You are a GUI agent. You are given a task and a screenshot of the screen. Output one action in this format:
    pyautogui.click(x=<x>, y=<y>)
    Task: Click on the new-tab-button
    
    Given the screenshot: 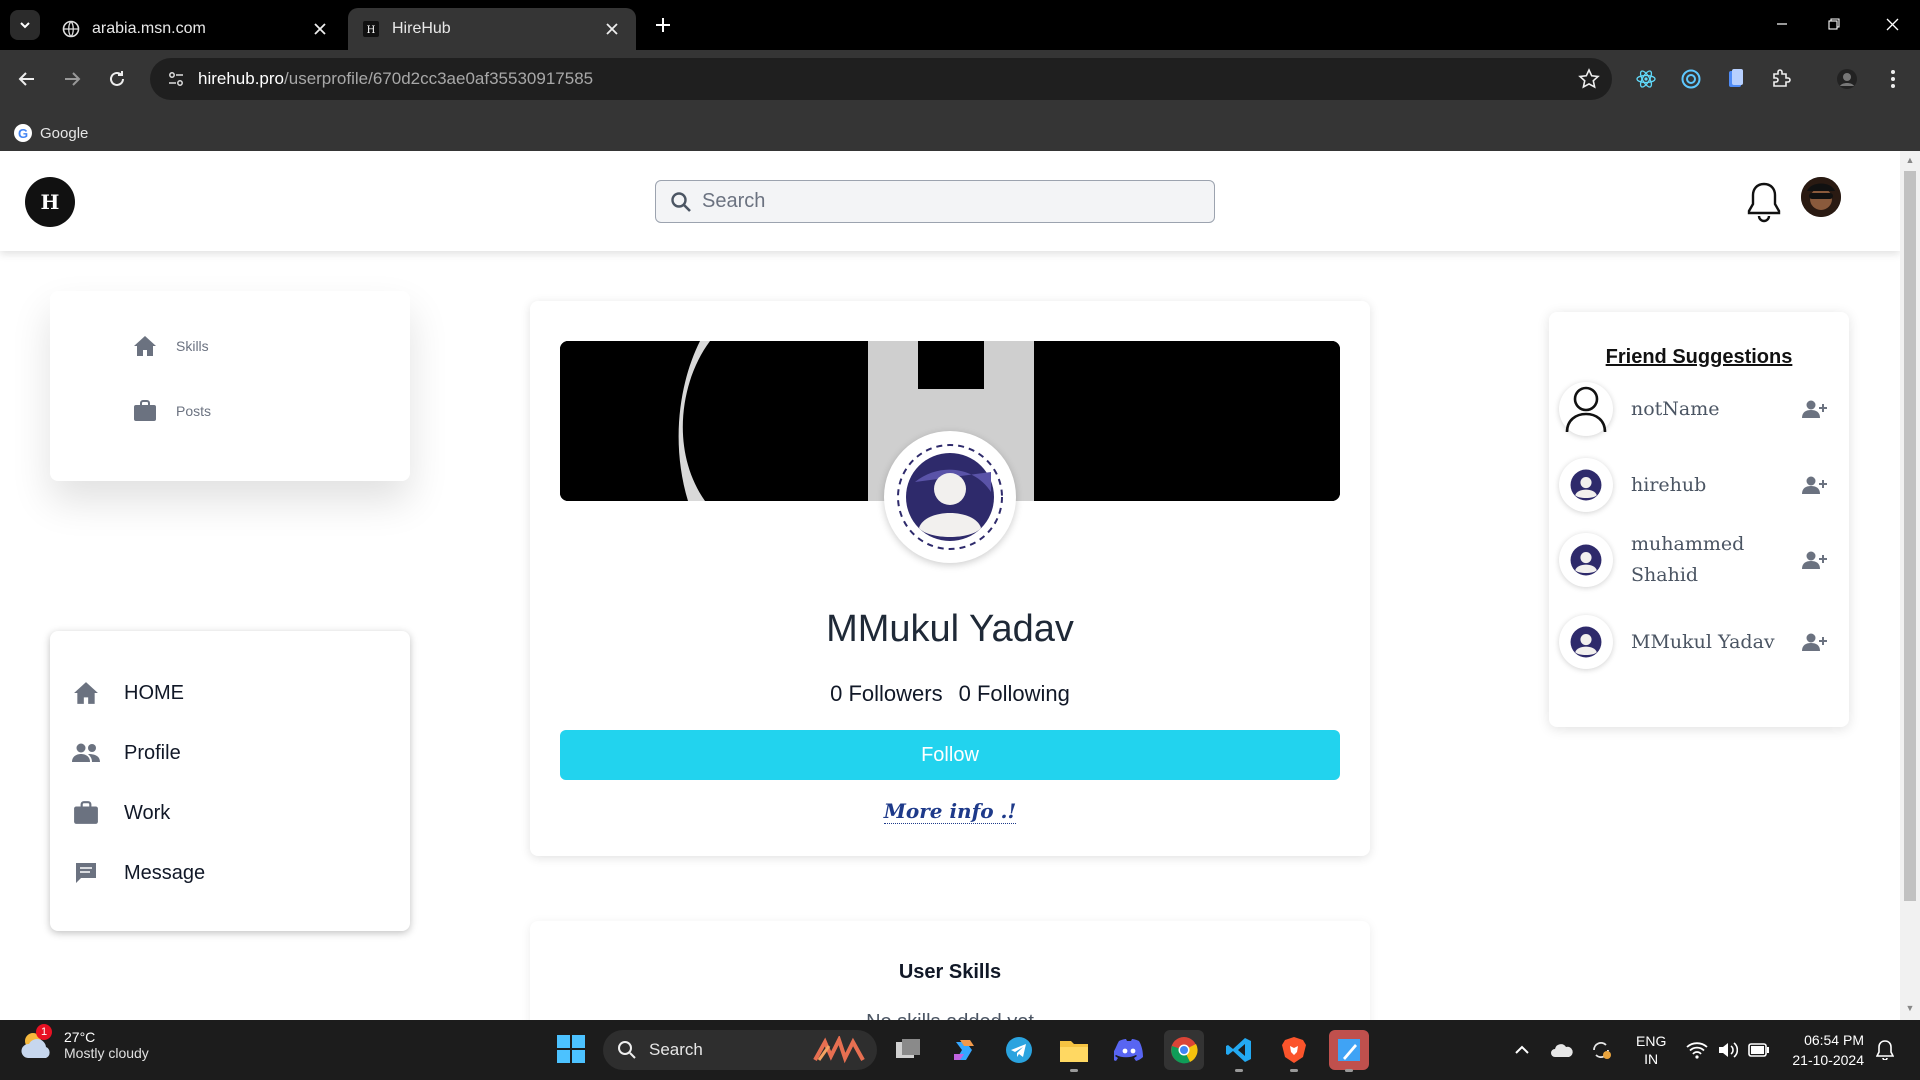 What is the action you would take?
    pyautogui.click(x=663, y=25)
    